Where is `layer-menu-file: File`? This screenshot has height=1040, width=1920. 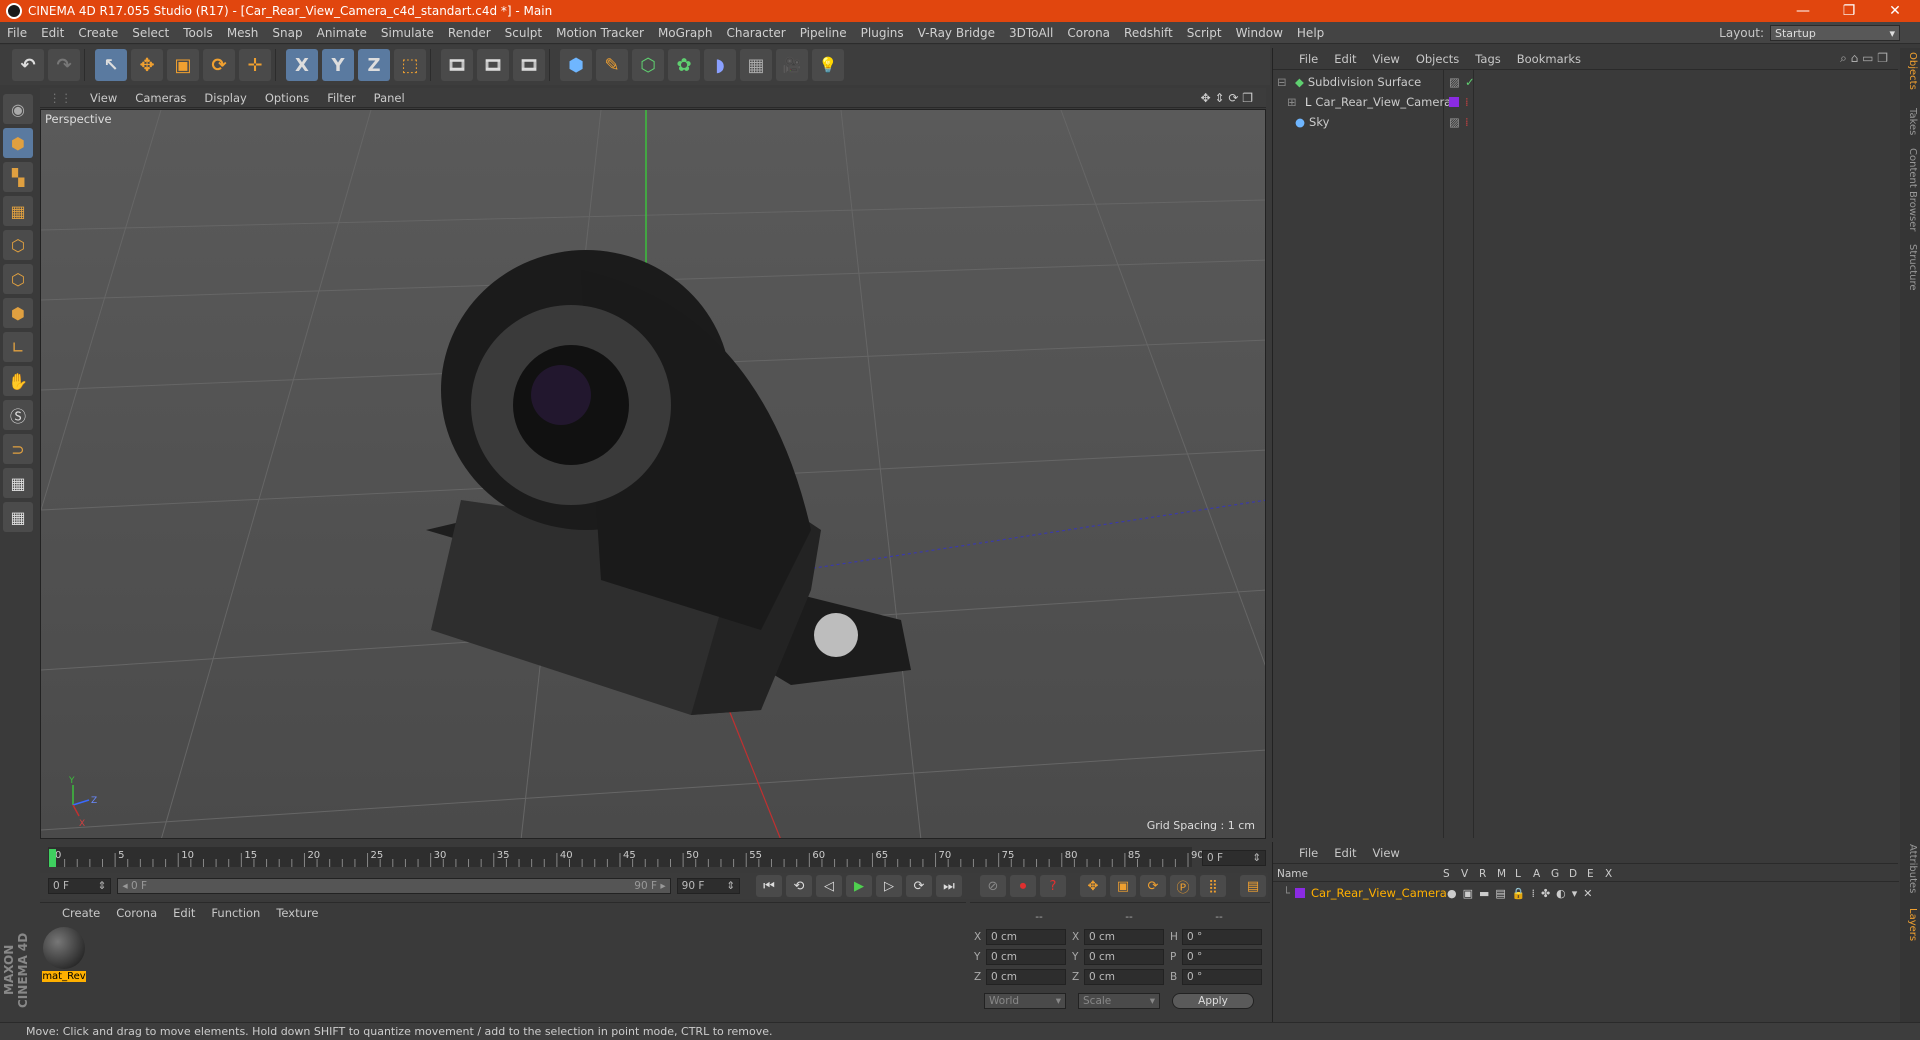 layer-menu-file: File is located at coordinates (1308, 853).